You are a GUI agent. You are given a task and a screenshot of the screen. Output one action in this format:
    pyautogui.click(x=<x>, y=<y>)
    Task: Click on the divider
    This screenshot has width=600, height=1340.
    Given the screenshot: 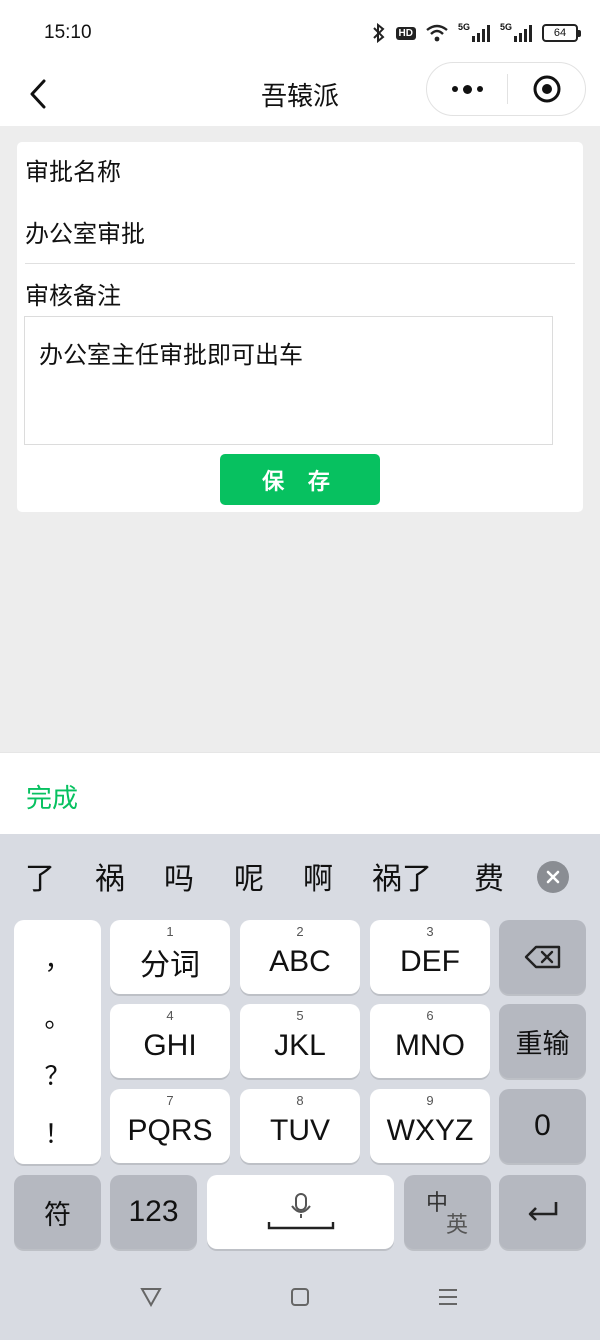 What is the action you would take?
    pyautogui.click(x=300, y=263)
    